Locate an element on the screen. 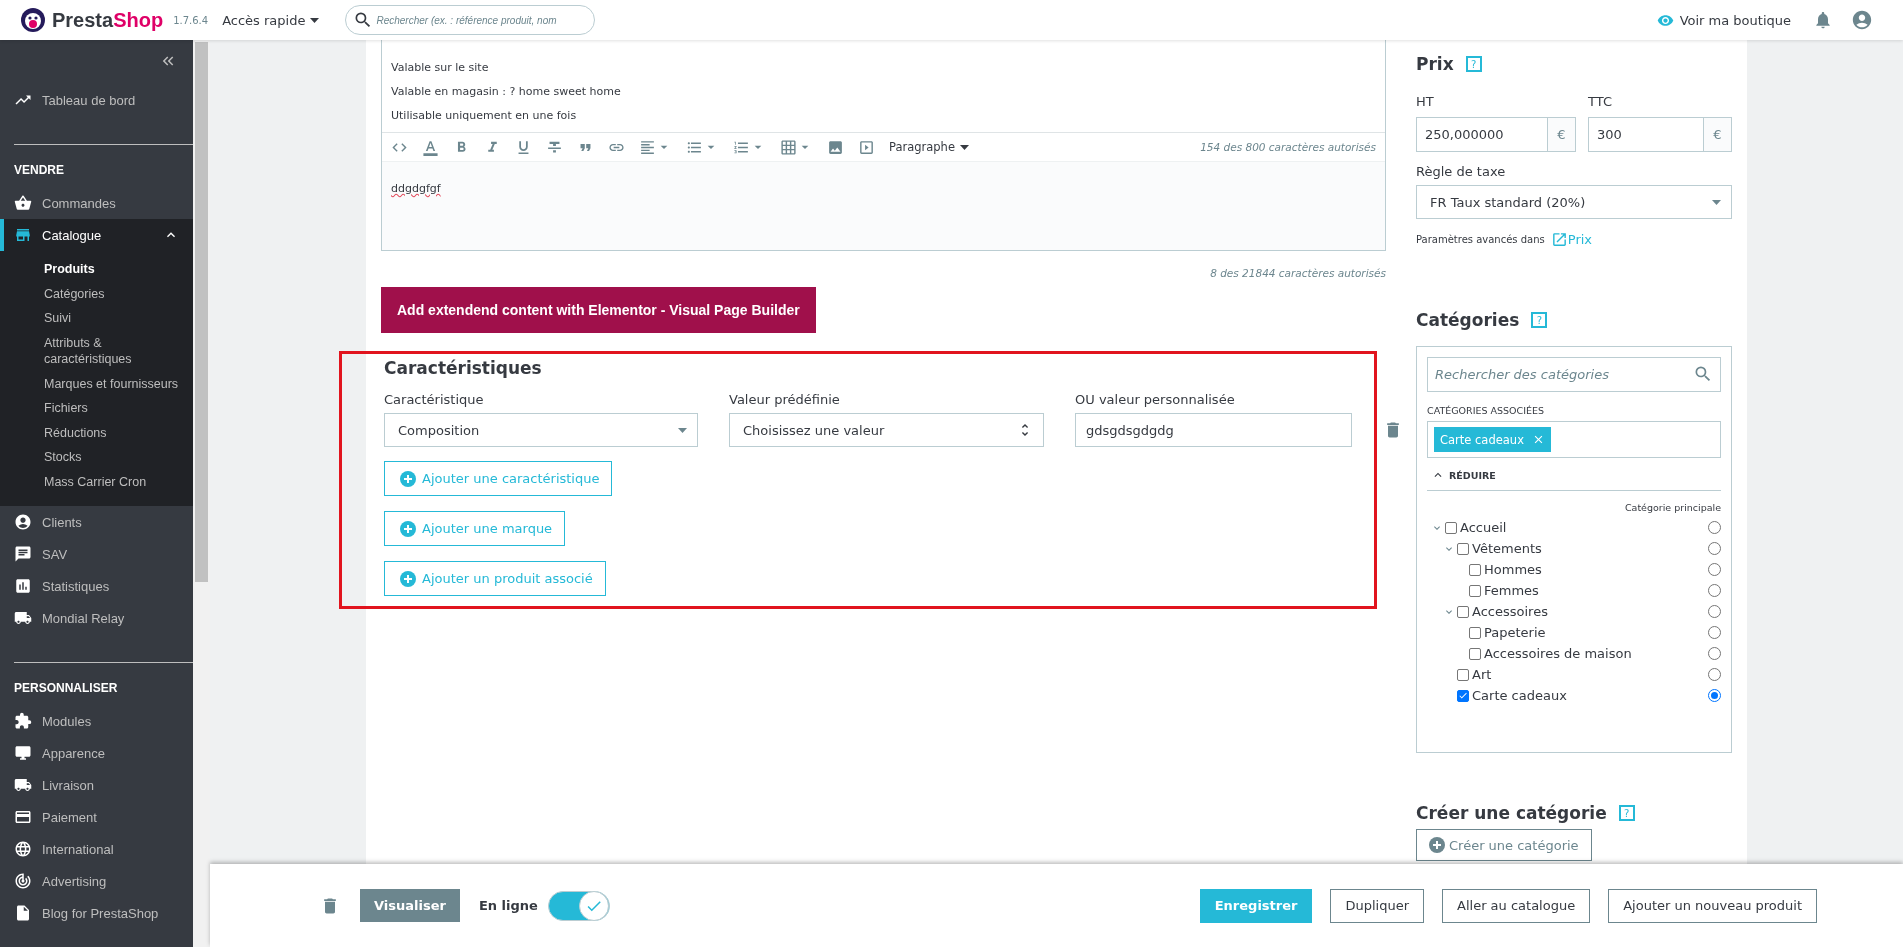 The width and height of the screenshot is (1903, 947). field-label: Valeur prédéfinie is located at coordinates (785, 399).